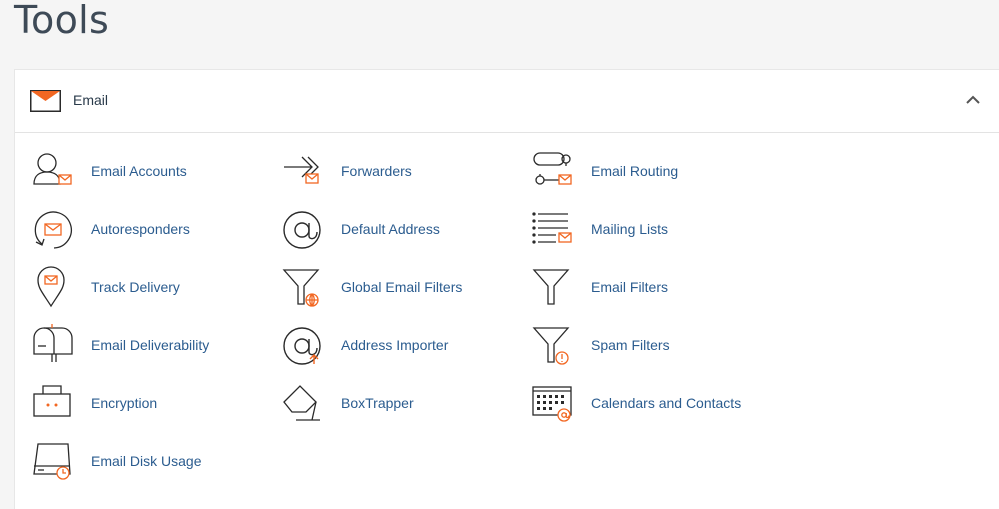  I want to click on tool-label: Global Email Filters, so click(402, 287).